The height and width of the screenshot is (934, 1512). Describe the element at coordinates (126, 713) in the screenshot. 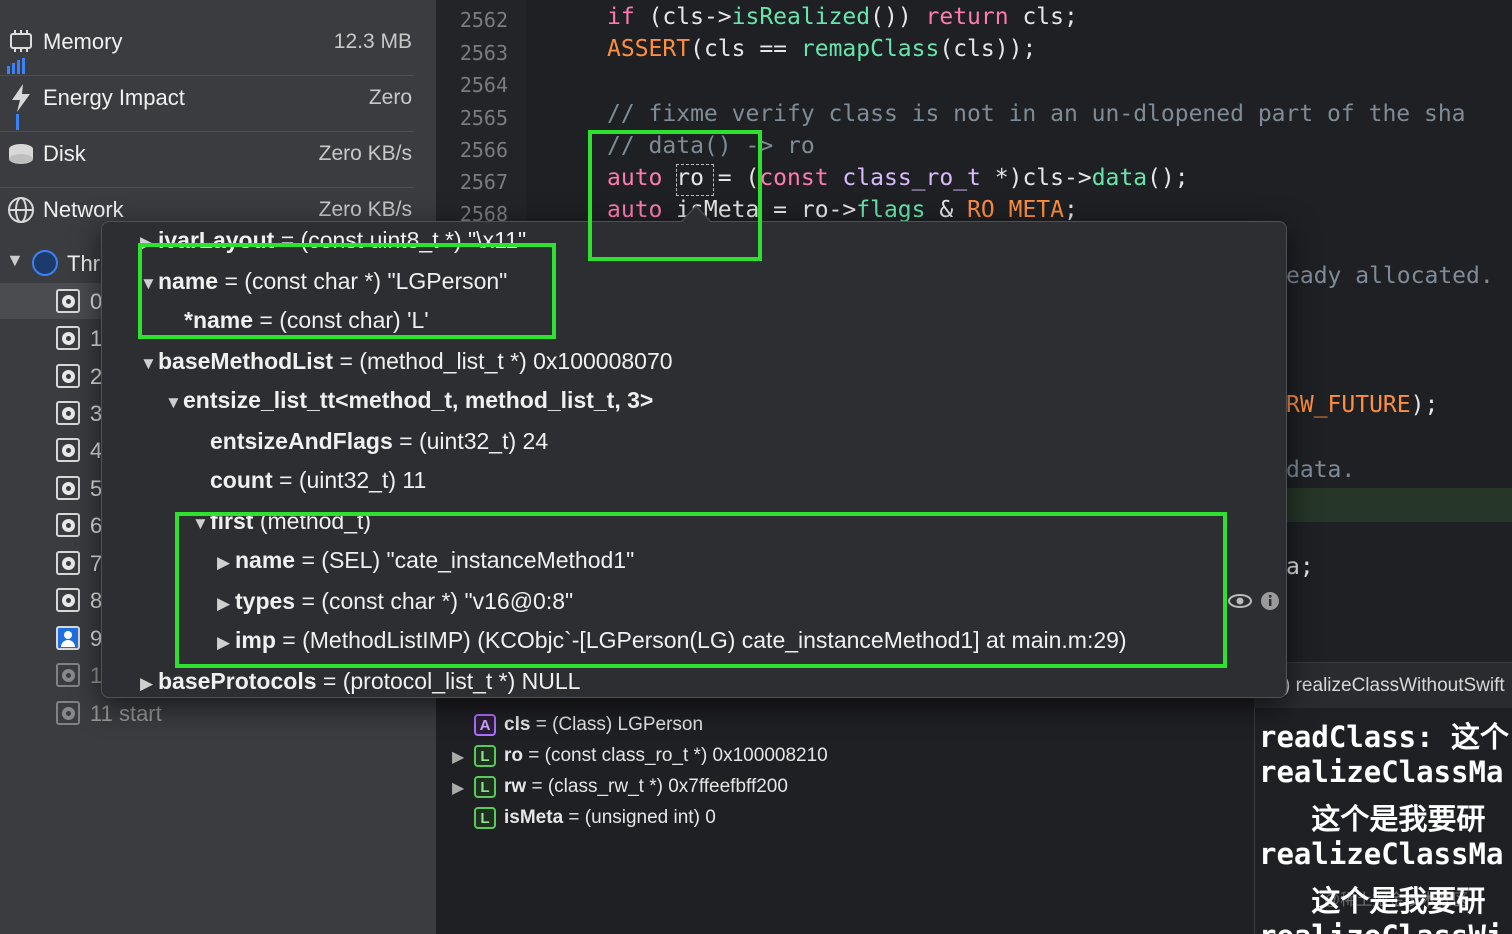

I see `thread-label: 11 start` at that location.